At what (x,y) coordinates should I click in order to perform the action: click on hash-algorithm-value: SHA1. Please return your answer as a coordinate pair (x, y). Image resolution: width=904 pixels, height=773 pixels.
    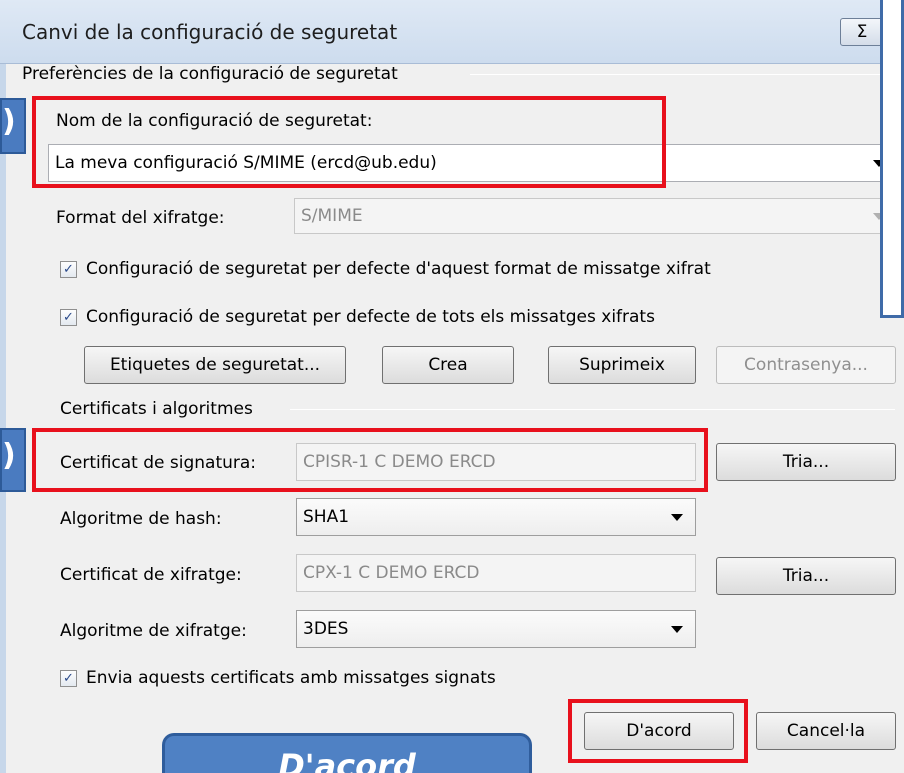
    Looking at the image, I should click on (326, 517).